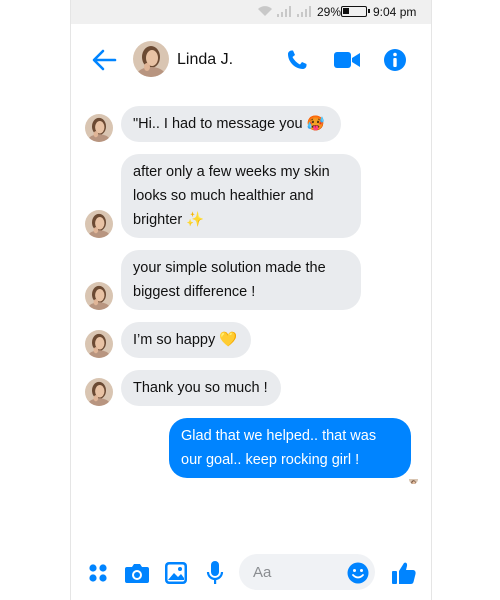 Image resolution: width=500 pixels, height=600 pixels. What do you see at coordinates (229, 268) in the screenshot?
I see `message-text: your simple solution made the` at bounding box center [229, 268].